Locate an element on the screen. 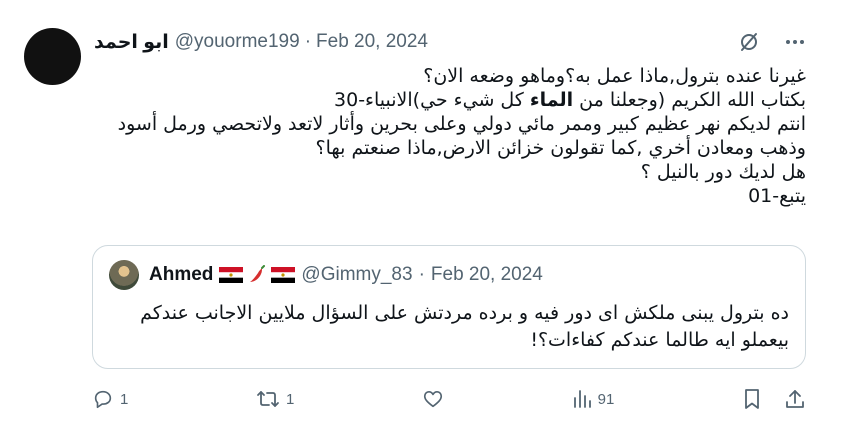  reply-icon is located at coordinates (103, 399).